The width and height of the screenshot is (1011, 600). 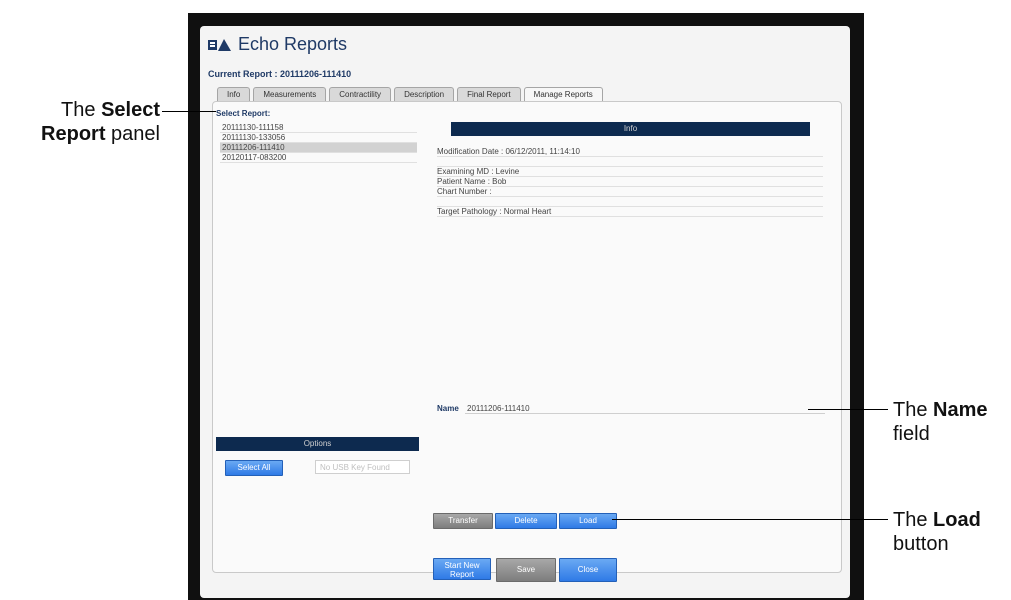 What do you see at coordinates (318, 148) in the screenshot?
I see `report-list-item-selected: 20111206-111410` at bounding box center [318, 148].